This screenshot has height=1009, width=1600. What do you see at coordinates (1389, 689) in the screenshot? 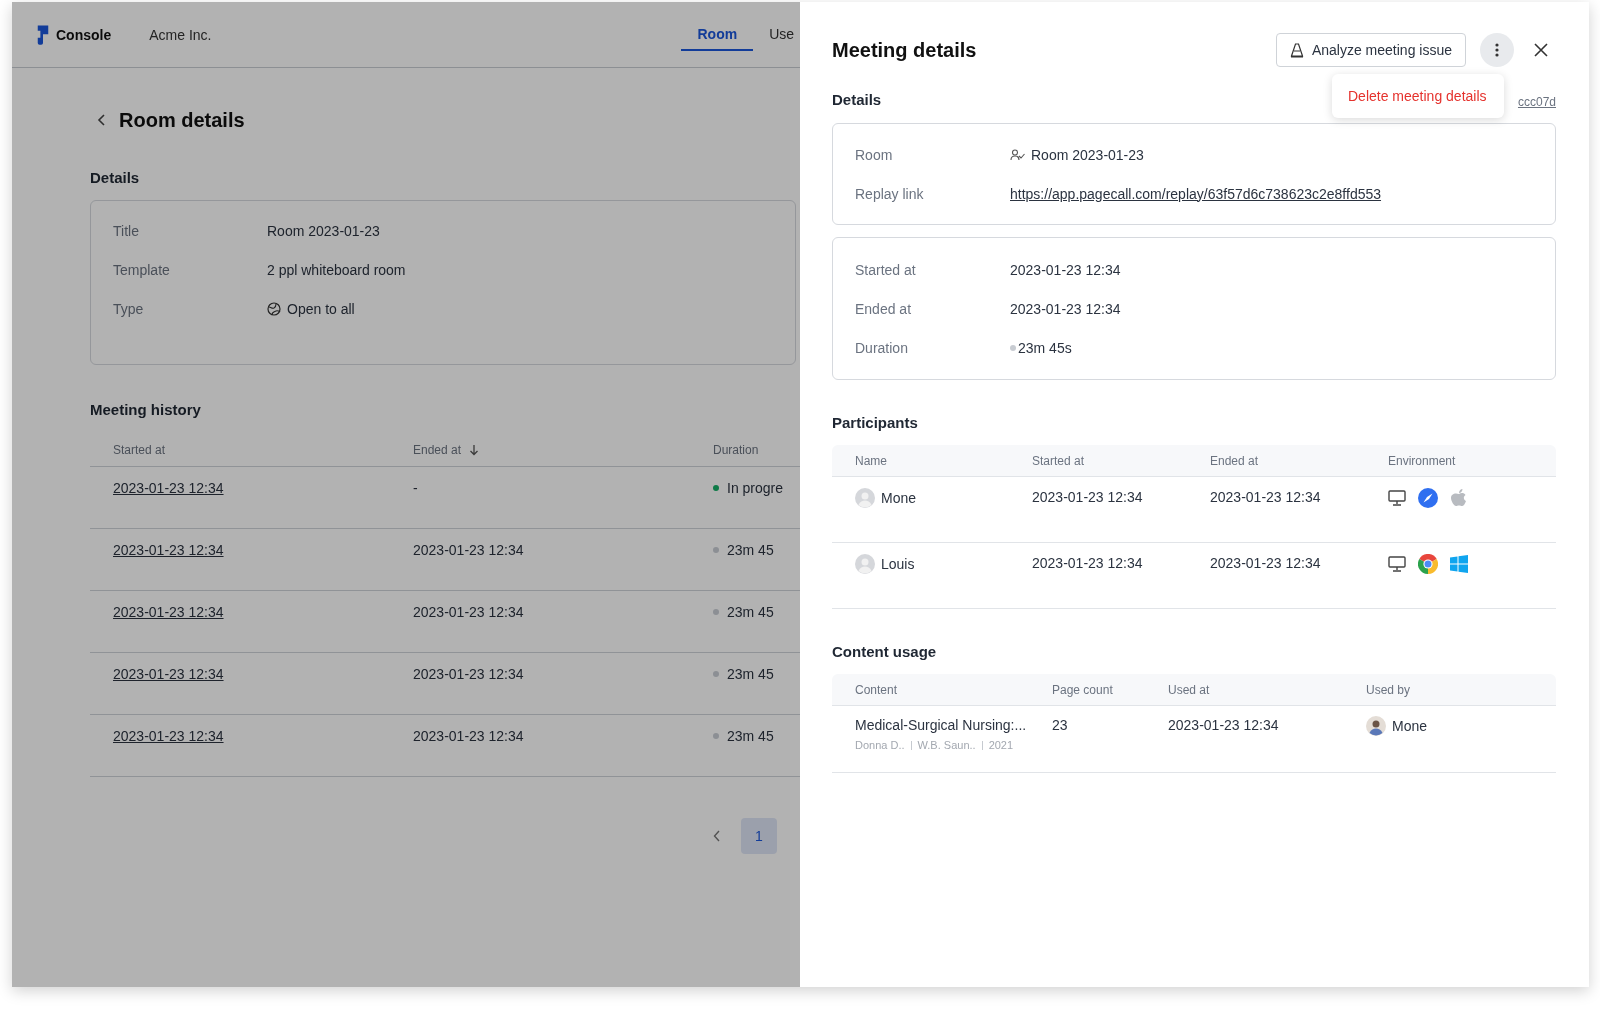
I see `column-header: Used by` at bounding box center [1389, 689].